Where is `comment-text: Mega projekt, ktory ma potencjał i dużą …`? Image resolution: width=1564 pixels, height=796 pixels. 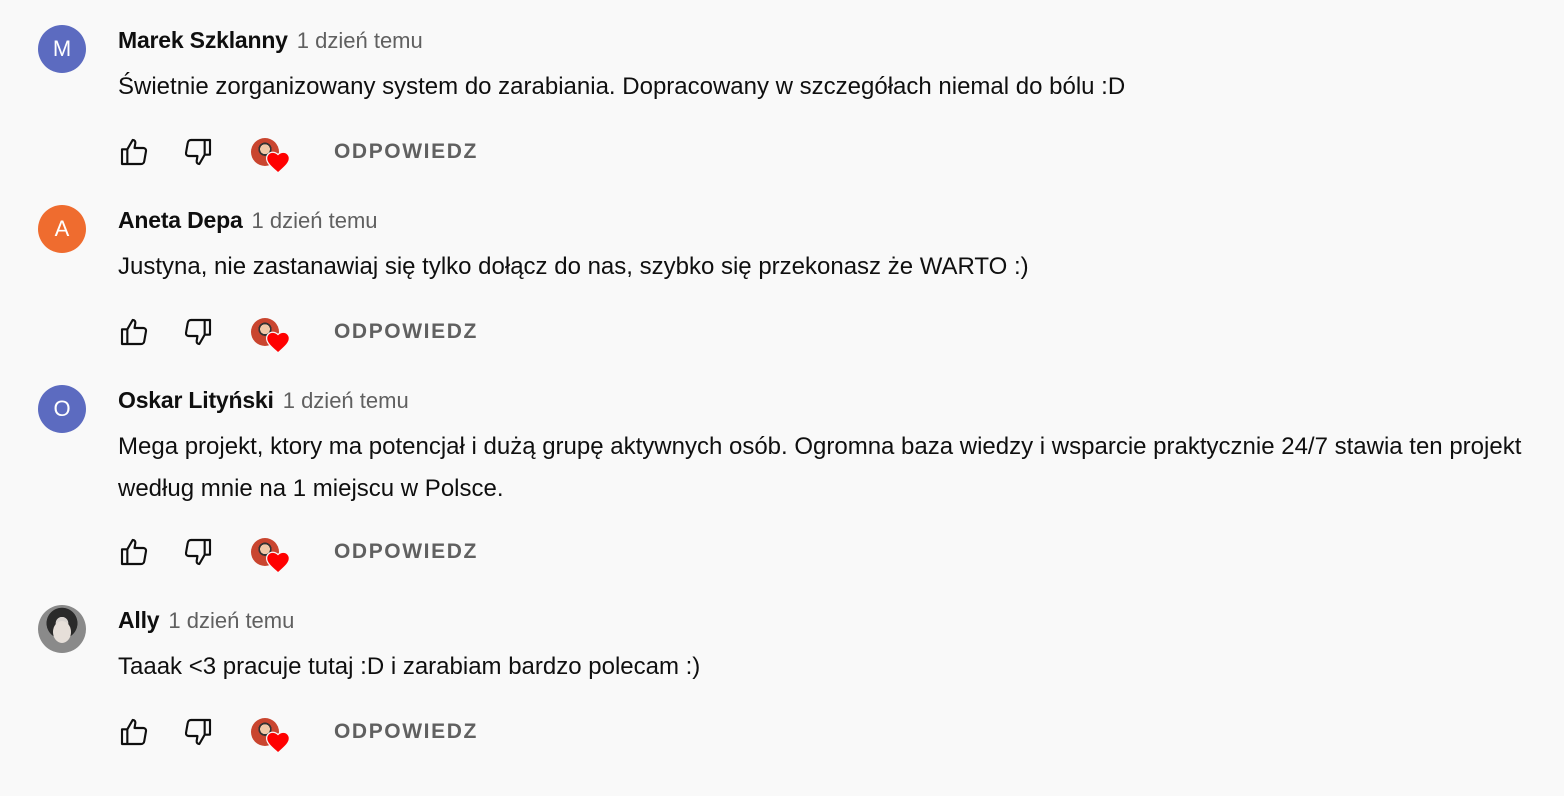 comment-text: Mega projekt, ktory ma potencjał i dużą … is located at coordinates (820, 467).